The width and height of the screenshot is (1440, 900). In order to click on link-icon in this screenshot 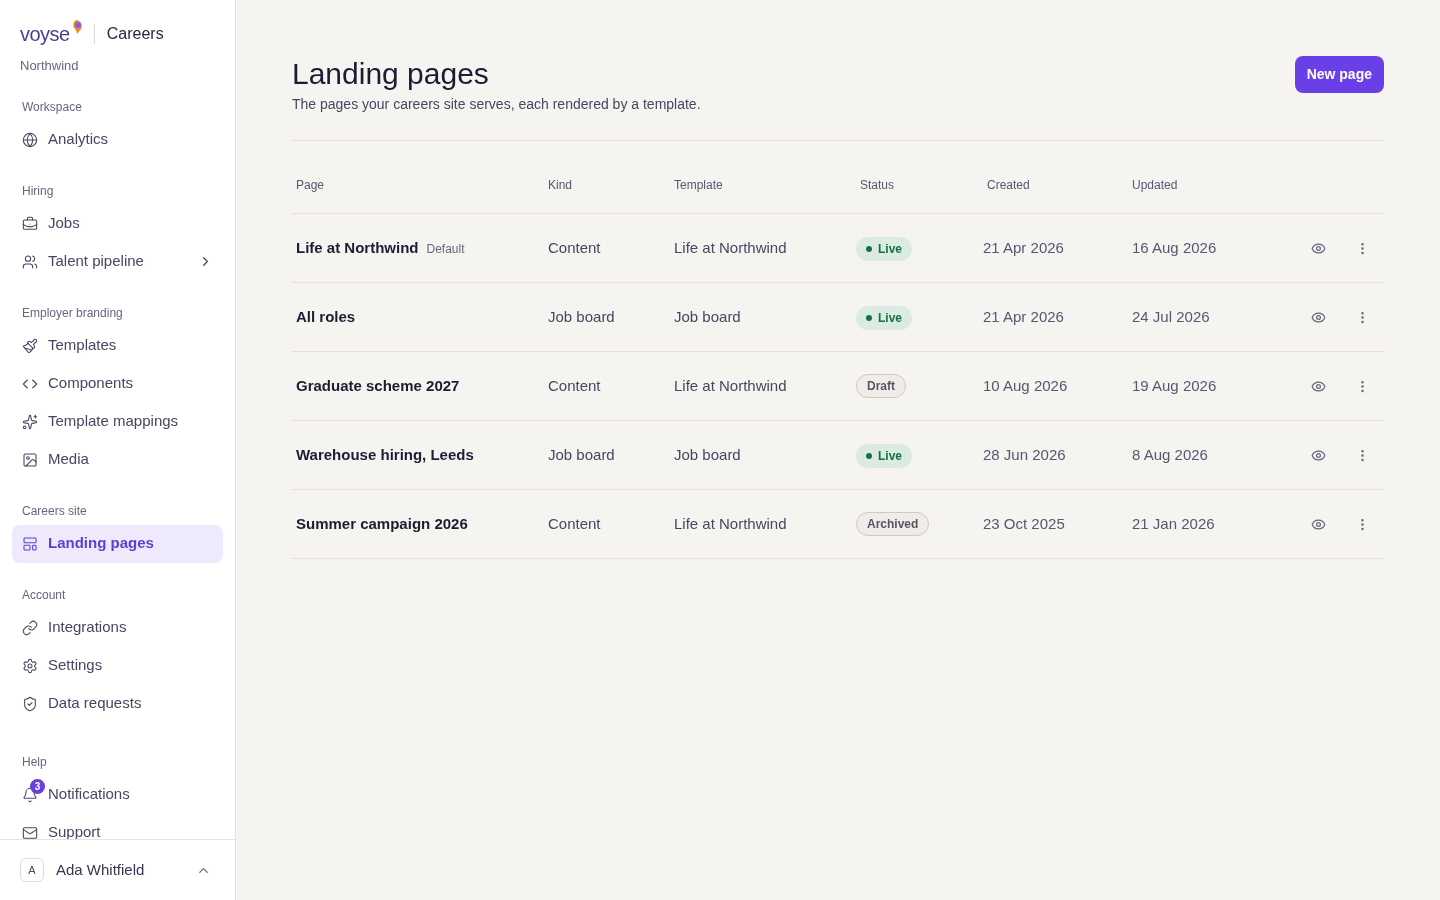, I will do `click(30, 627)`.